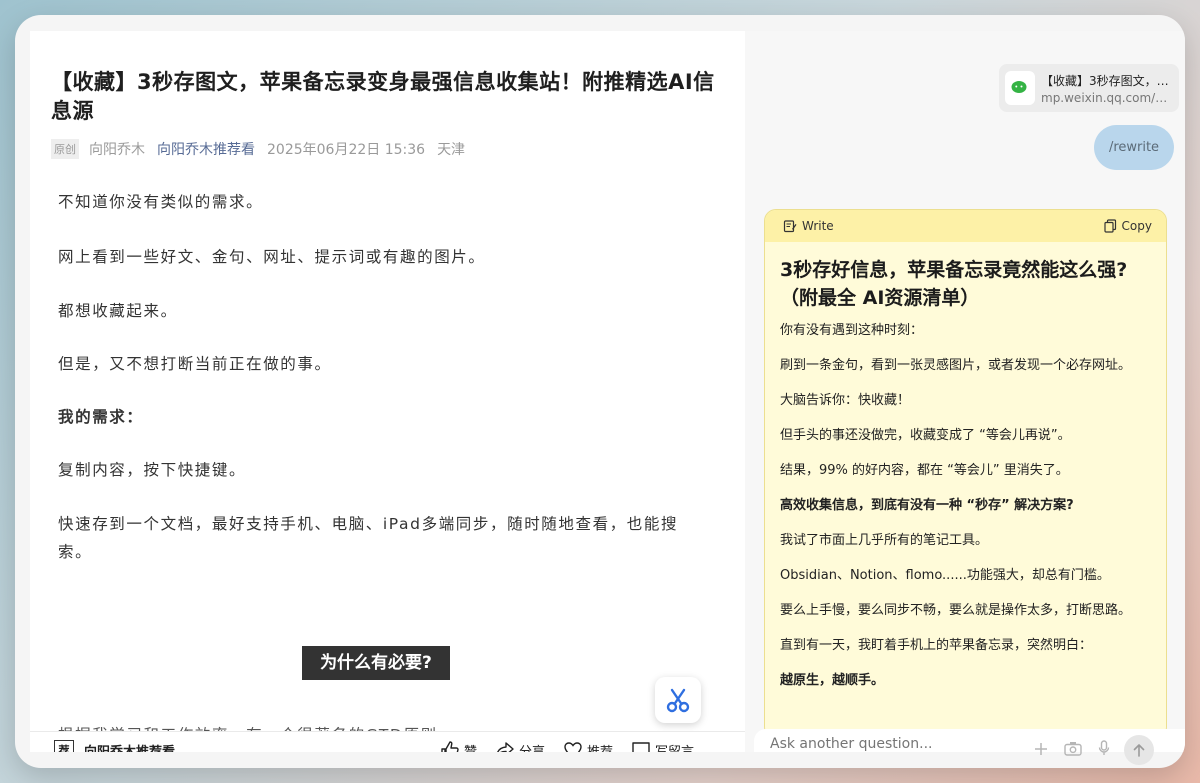 The height and width of the screenshot is (783, 1200). Describe the element at coordinates (101, 417) in the screenshot. I see `article-paragraph: 我的需求：` at that location.